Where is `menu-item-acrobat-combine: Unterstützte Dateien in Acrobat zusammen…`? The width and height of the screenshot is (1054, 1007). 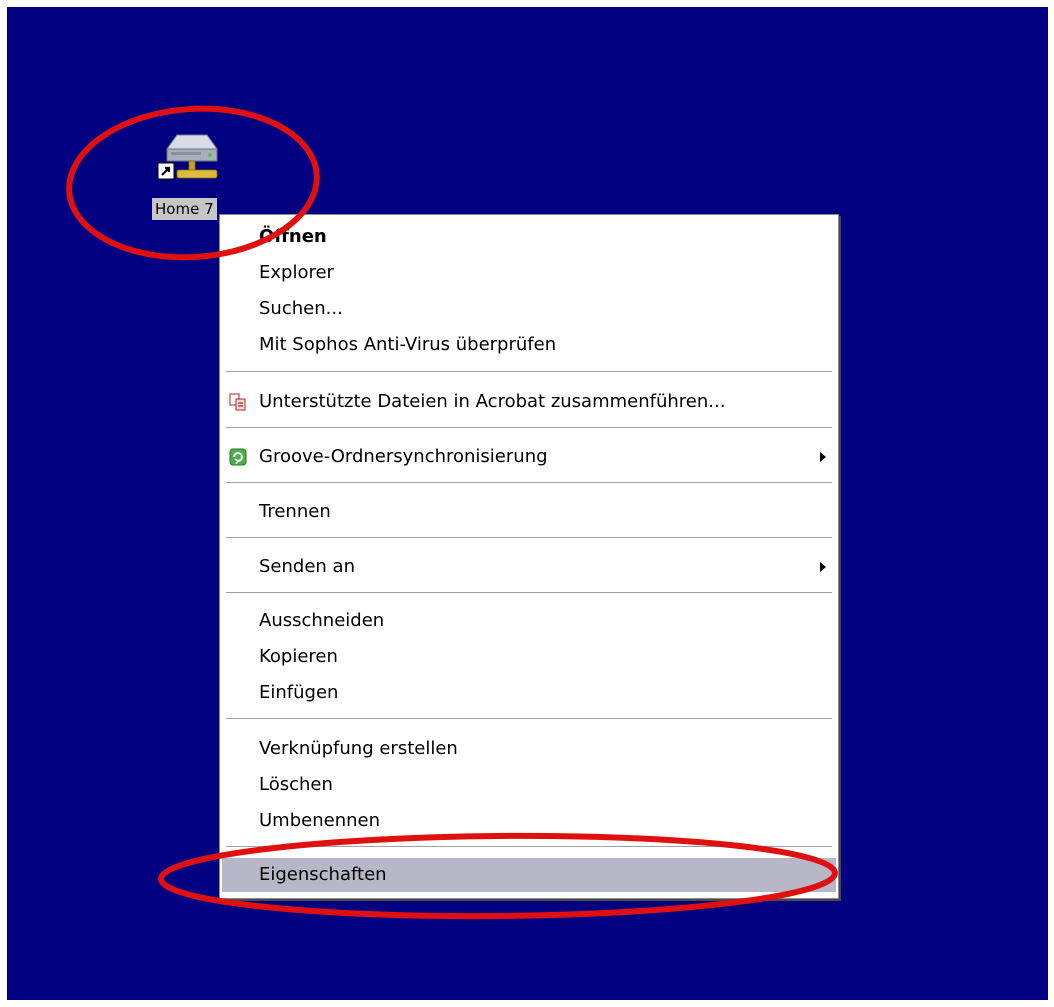 menu-item-acrobat-combine: Unterstützte Dateien in Acrobat zusammen… is located at coordinates (529, 402).